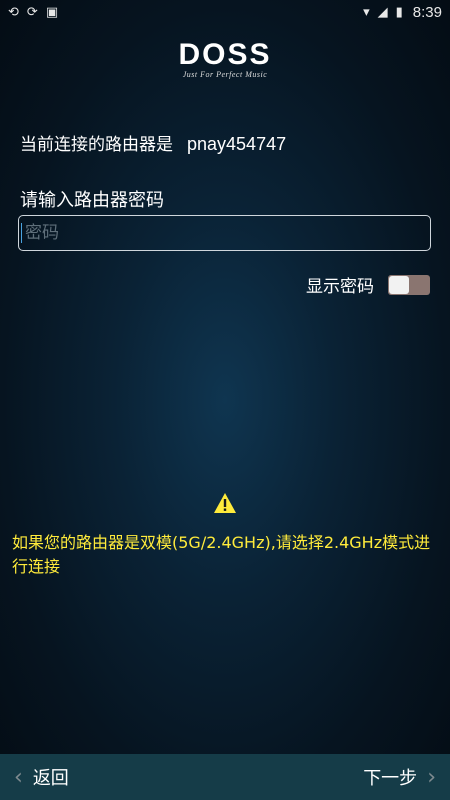  What do you see at coordinates (225, 12) in the screenshot?
I see `status-bar: ⟲ ⟳ ▣ ▾ ◢ ▮ 8:39` at bounding box center [225, 12].